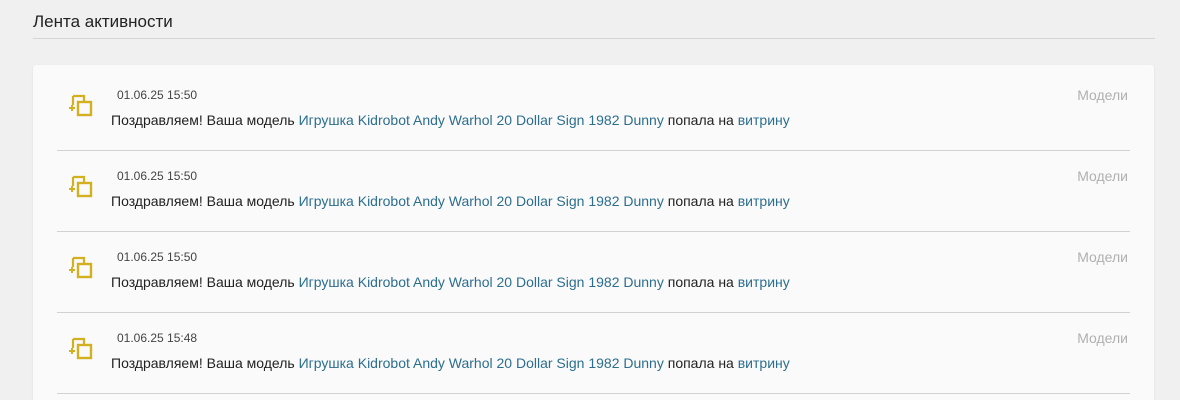  I want to click on page-title: Лента активности, so click(103, 21).